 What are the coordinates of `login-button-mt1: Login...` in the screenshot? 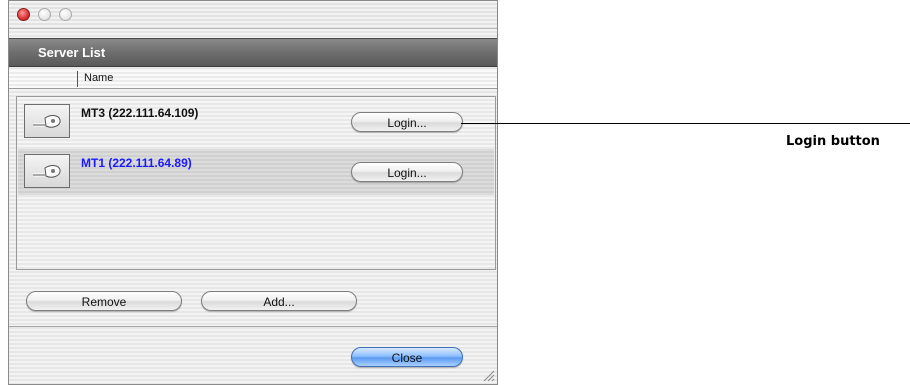 It's located at (407, 172).